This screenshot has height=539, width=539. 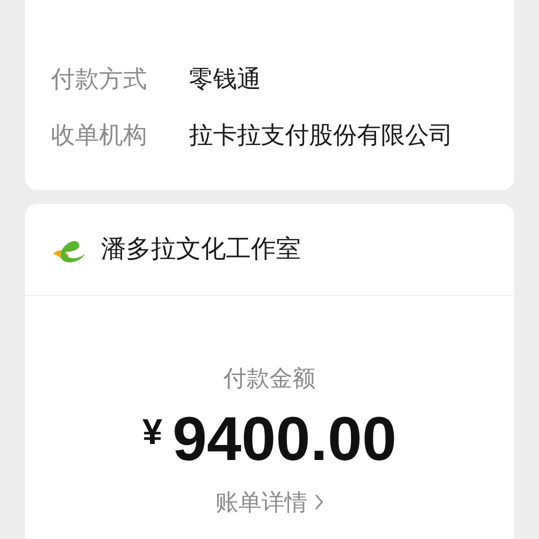 What do you see at coordinates (99, 80) in the screenshot?
I see `field-label: 付款方式` at bounding box center [99, 80].